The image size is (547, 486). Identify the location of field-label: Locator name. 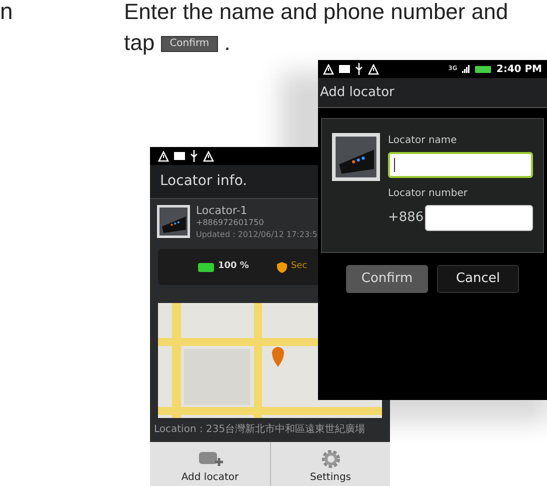
(423, 141).